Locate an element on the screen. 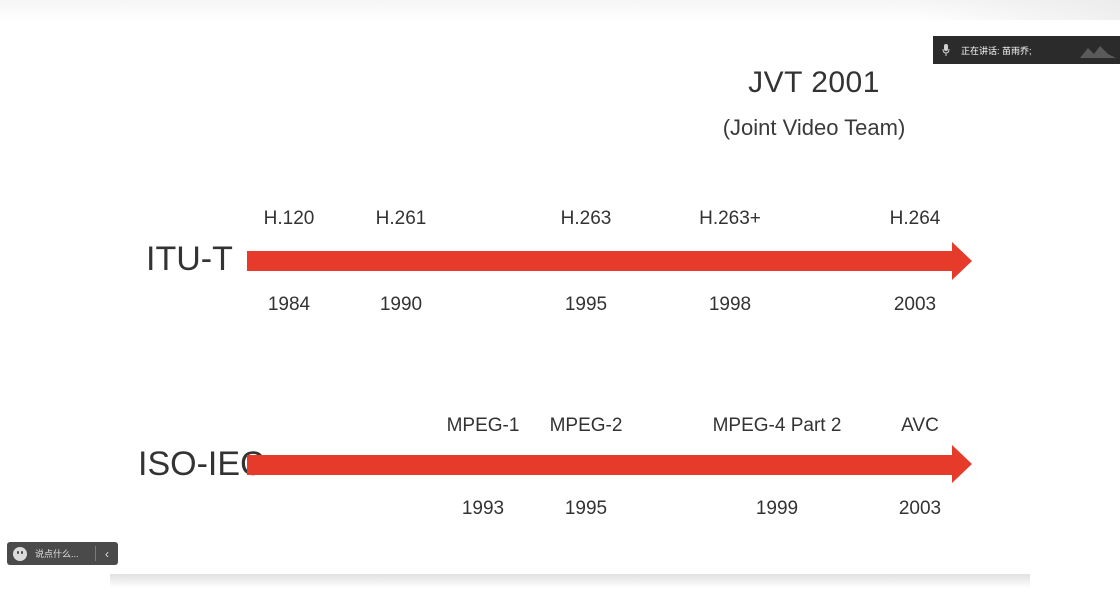 The height and width of the screenshot is (598, 1120). itu-year: 1990 is located at coordinates (401, 304).